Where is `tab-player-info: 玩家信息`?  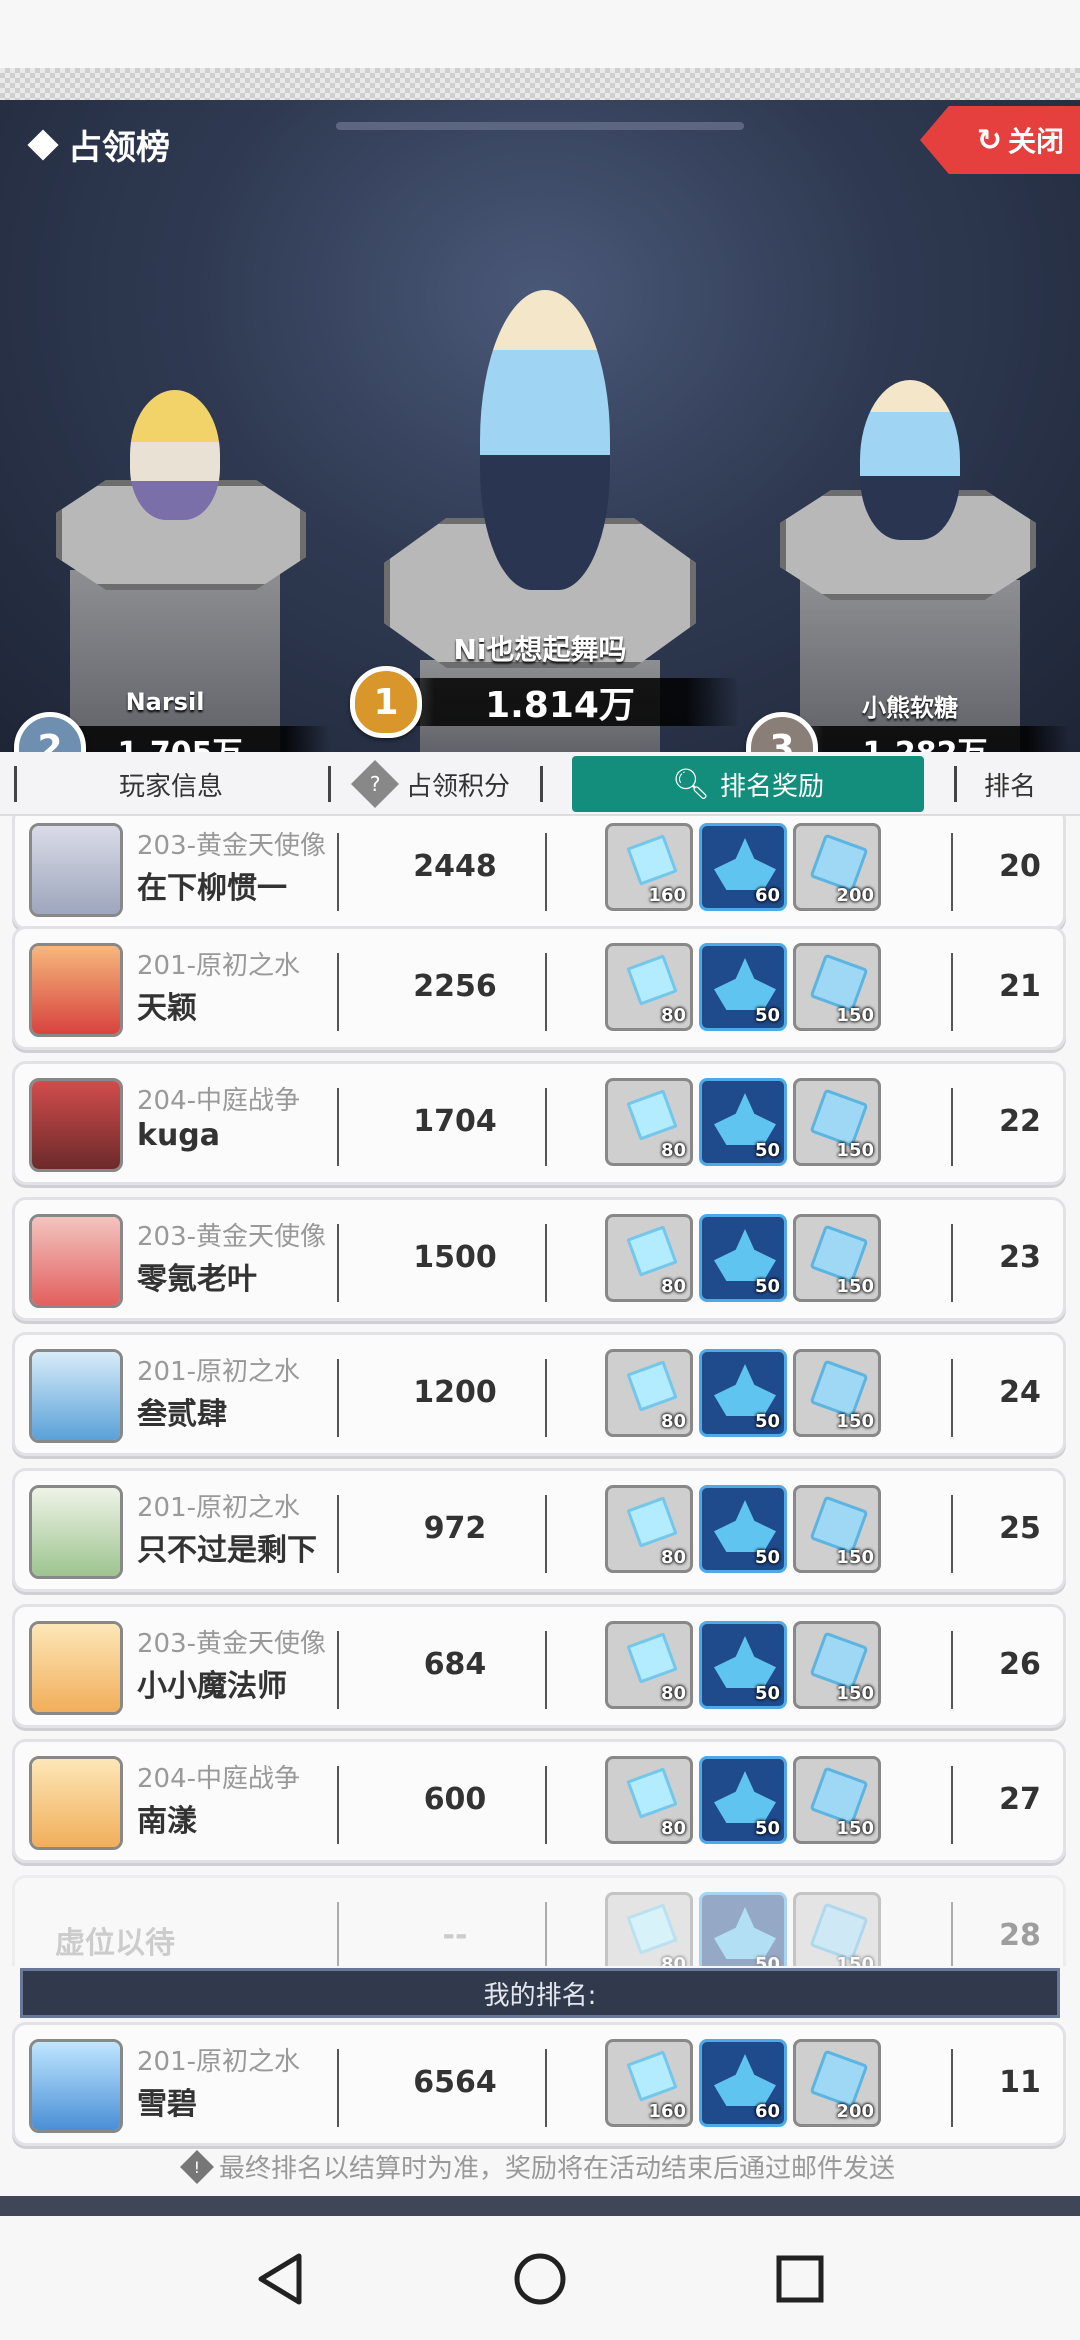
tab-player-info: 玩家信息 is located at coordinates (171, 784).